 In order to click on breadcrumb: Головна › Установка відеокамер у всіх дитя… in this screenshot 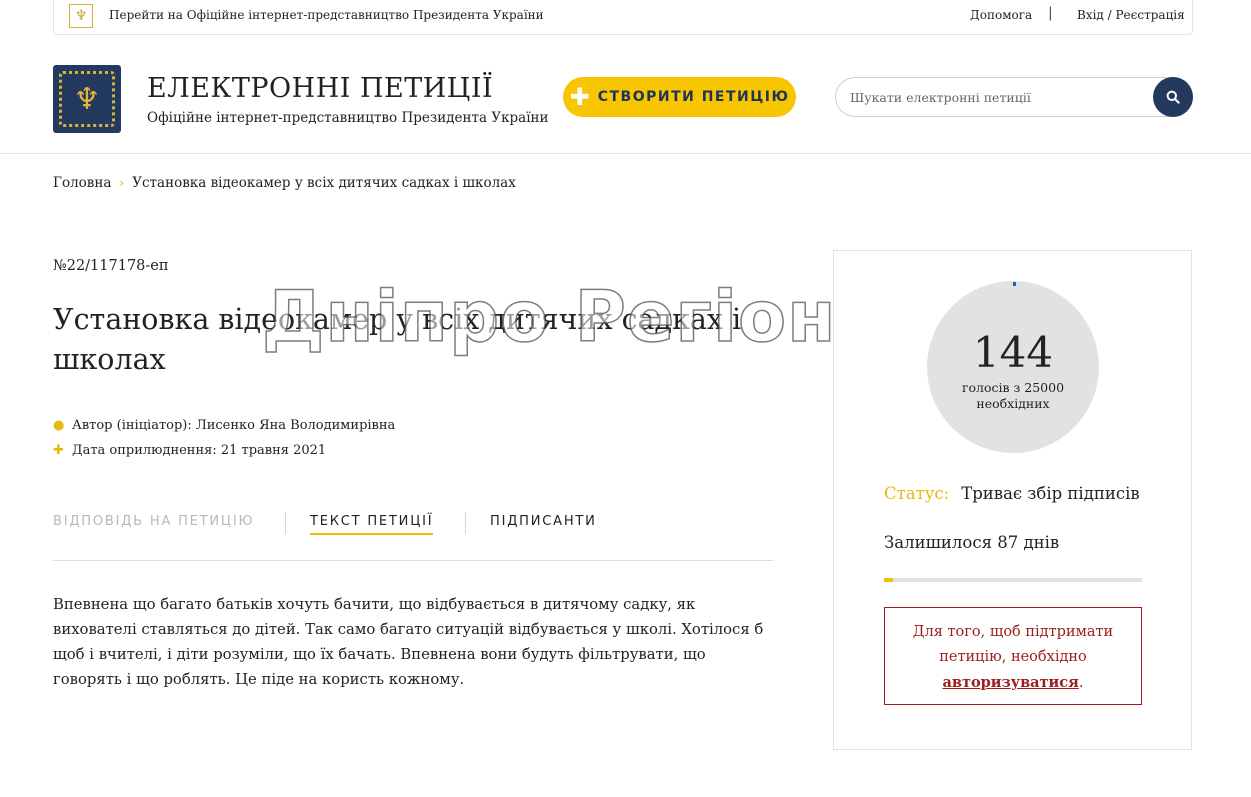, I will do `click(284, 183)`.